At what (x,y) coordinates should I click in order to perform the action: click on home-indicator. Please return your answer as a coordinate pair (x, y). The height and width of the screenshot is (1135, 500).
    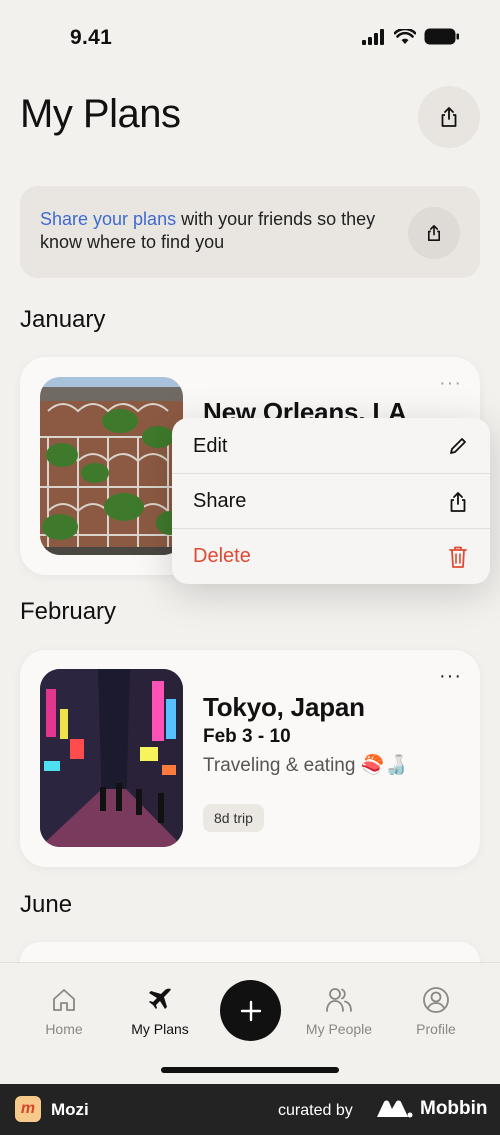
    Looking at the image, I should click on (250, 1070).